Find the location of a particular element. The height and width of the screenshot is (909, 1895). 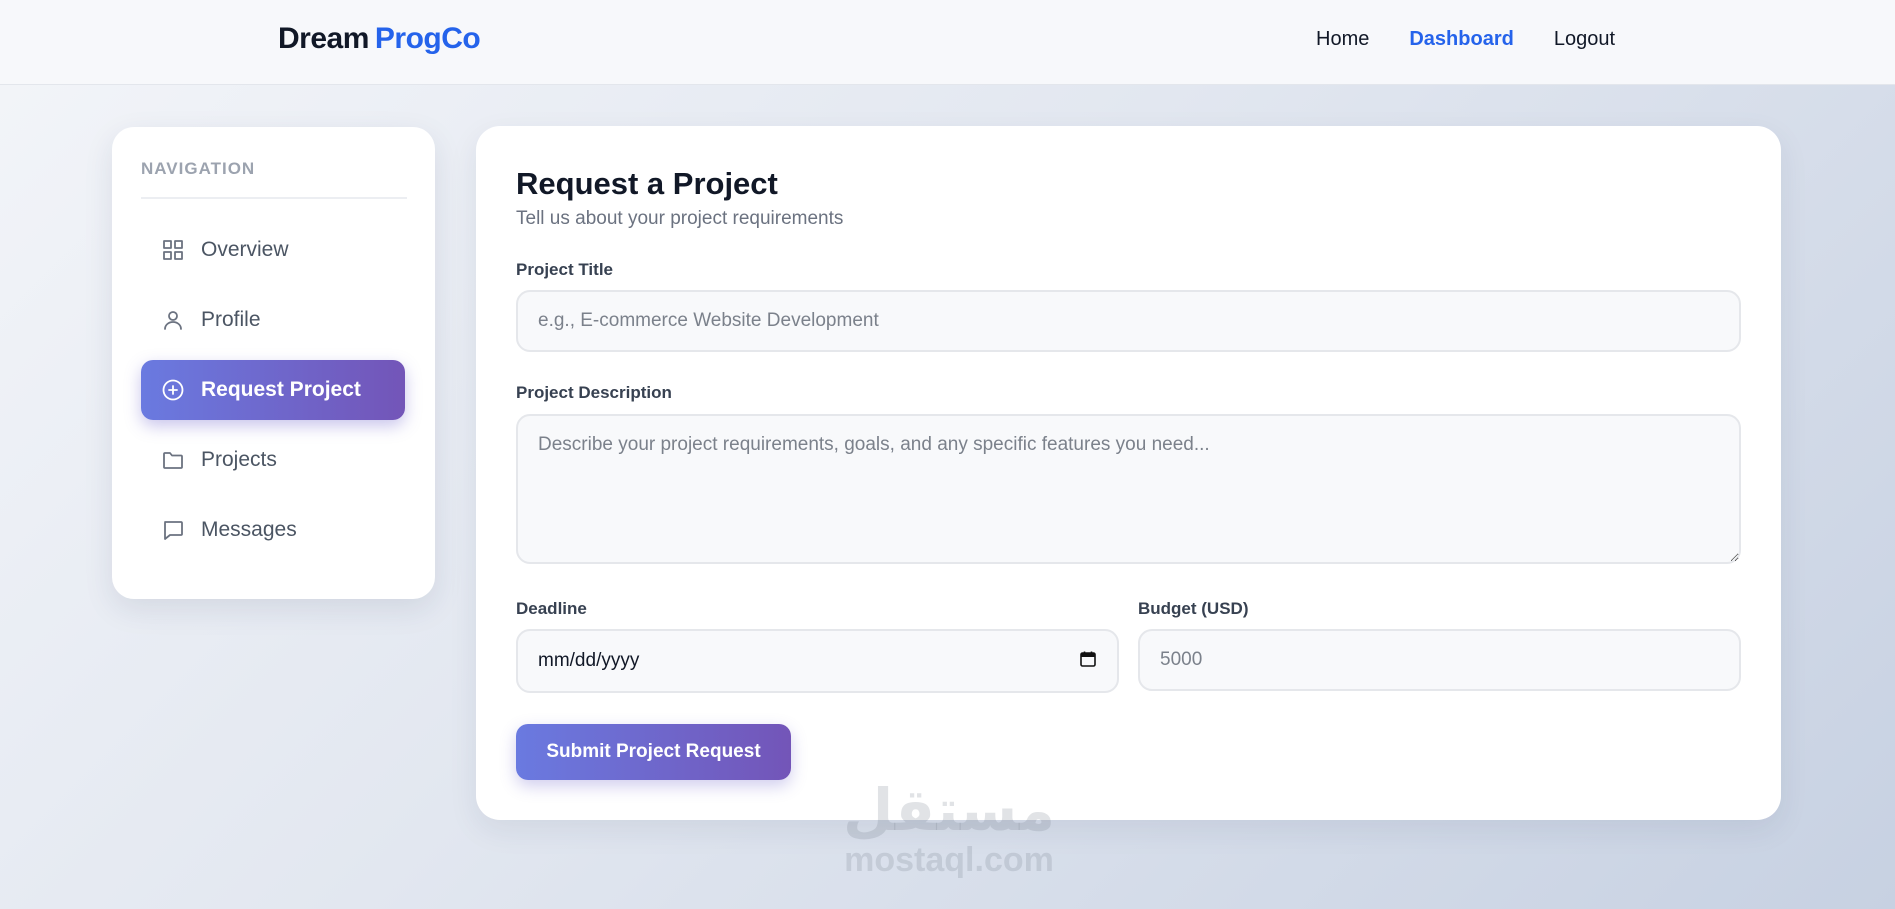

nav-home-link: Home is located at coordinates (1342, 39).